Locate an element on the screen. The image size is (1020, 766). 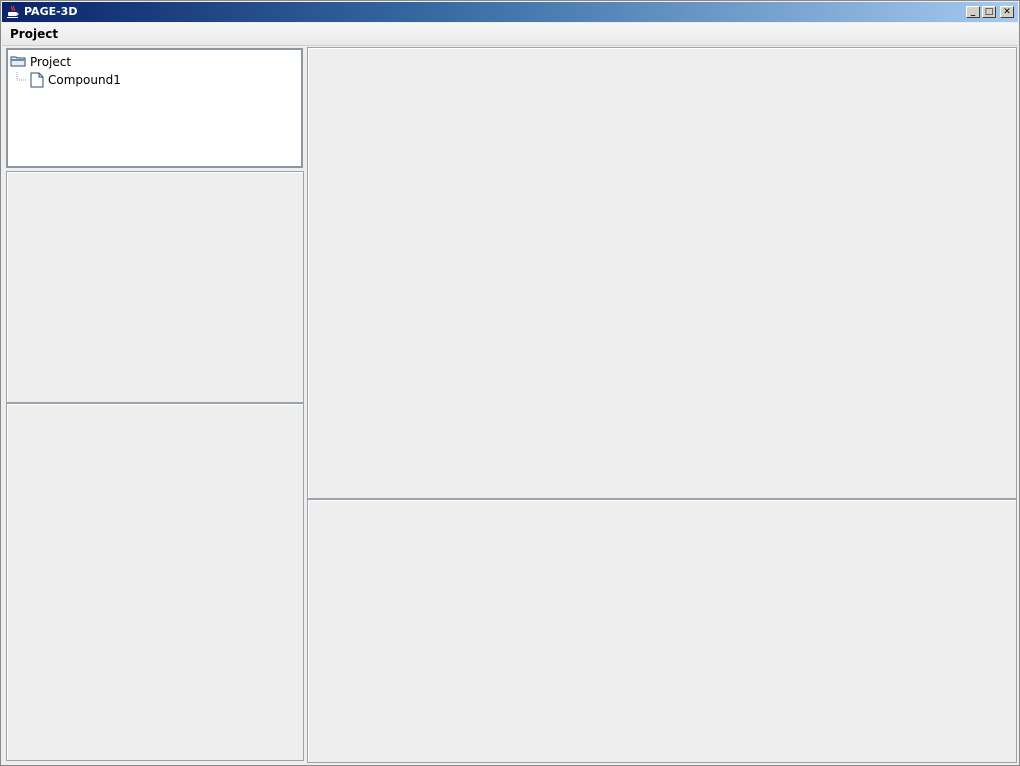
maximize-button: □ is located at coordinates (989, 12).